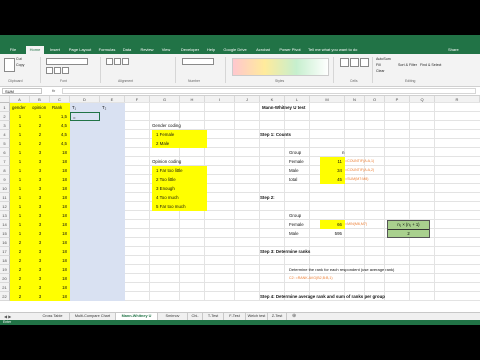 The width and height of the screenshot is (480, 360). What do you see at coordinates (5, 206) in the screenshot?
I see `row-header-12: 12` at bounding box center [5, 206].